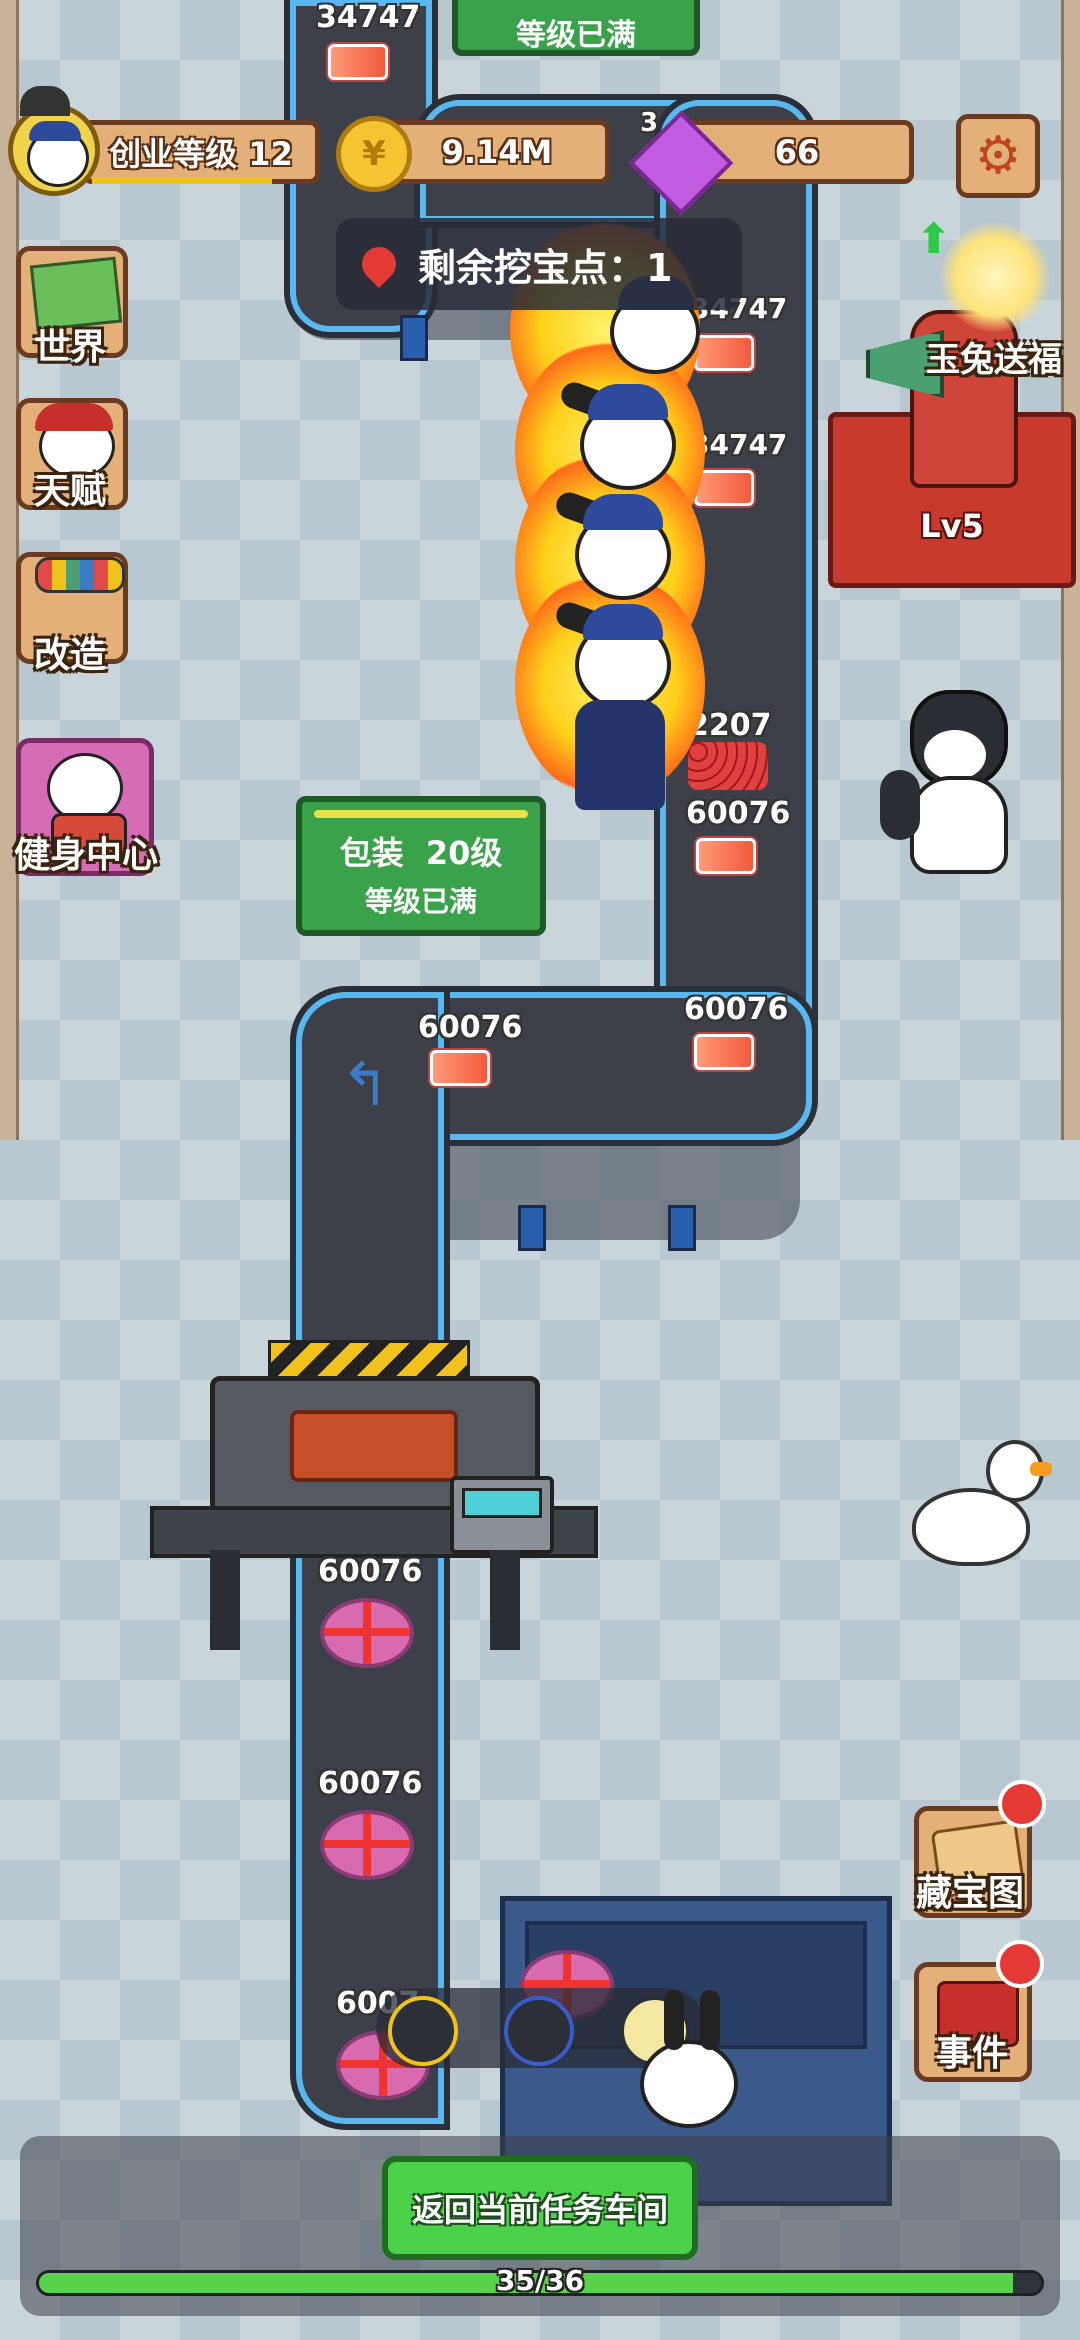 The height and width of the screenshot is (2340, 1080). What do you see at coordinates (972, 2053) in the screenshot?
I see `events-label: 事件` at bounding box center [972, 2053].